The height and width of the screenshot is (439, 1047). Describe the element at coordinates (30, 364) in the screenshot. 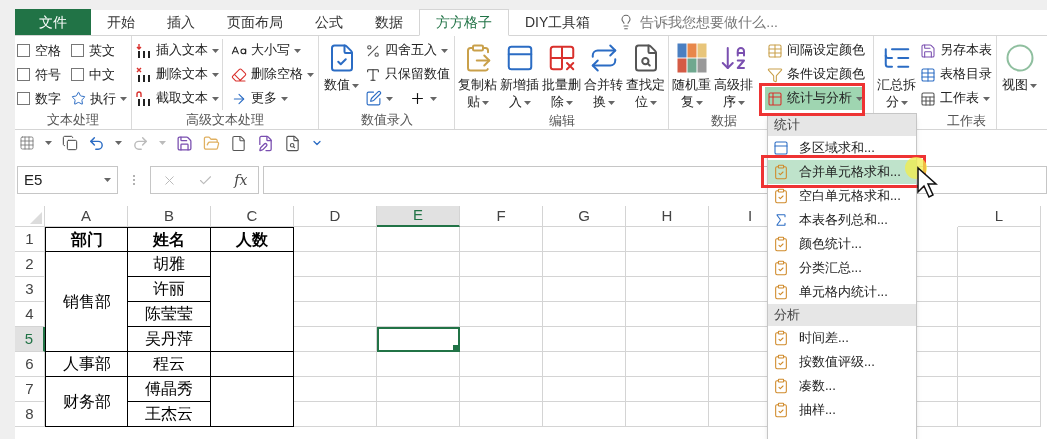

I see `row-header: 6` at that location.